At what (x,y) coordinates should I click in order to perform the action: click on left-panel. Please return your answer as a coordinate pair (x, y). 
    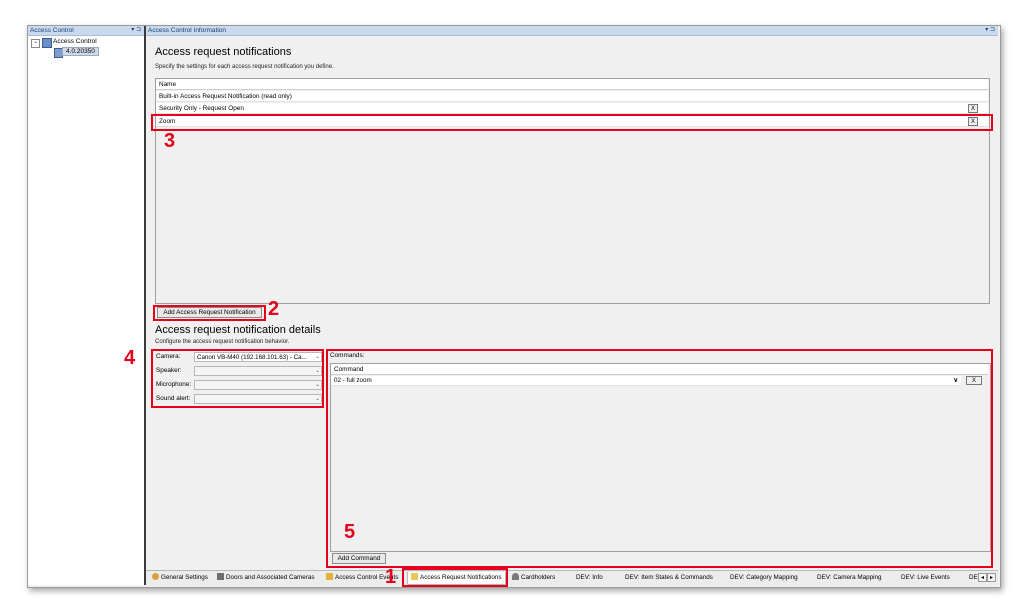
    Looking at the image, I should click on (87, 305).